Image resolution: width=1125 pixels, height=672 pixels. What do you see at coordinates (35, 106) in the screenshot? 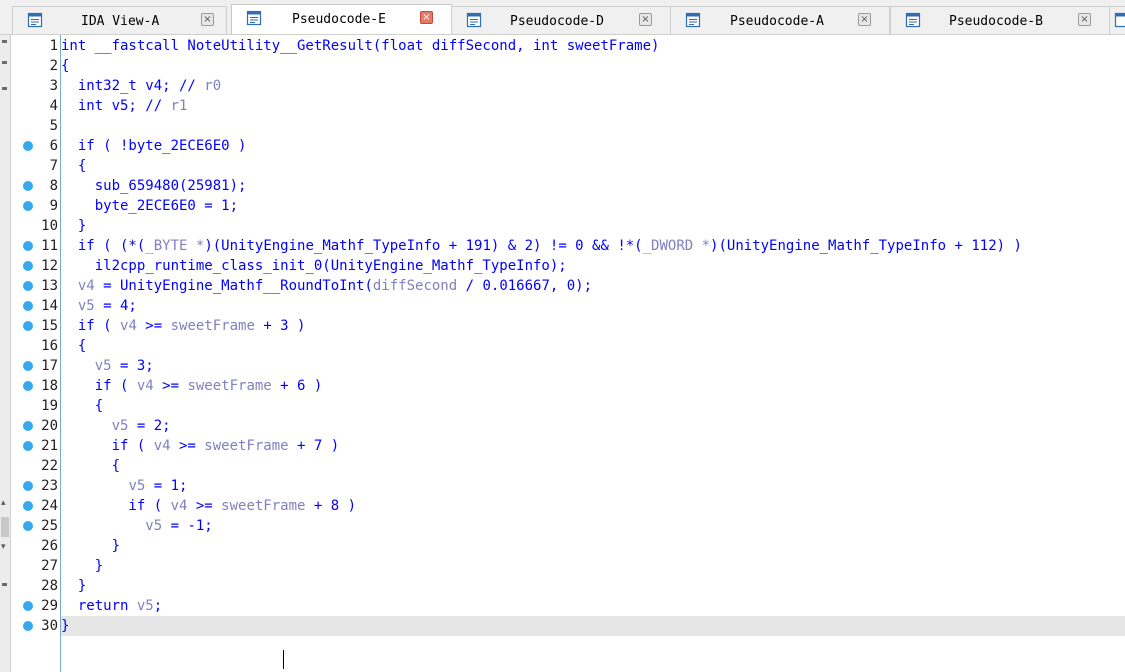
I see `gutter-line: 4` at bounding box center [35, 106].